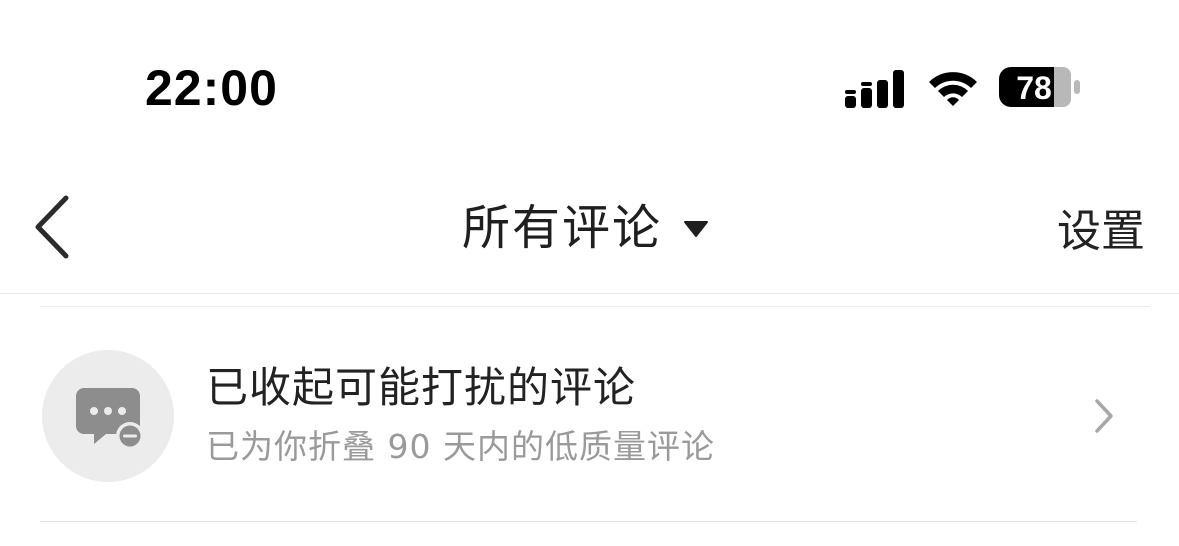 This screenshot has width=1179, height=546. What do you see at coordinates (211, 88) in the screenshot?
I see `status-time: 22:00` at bounding box center [211, 88].